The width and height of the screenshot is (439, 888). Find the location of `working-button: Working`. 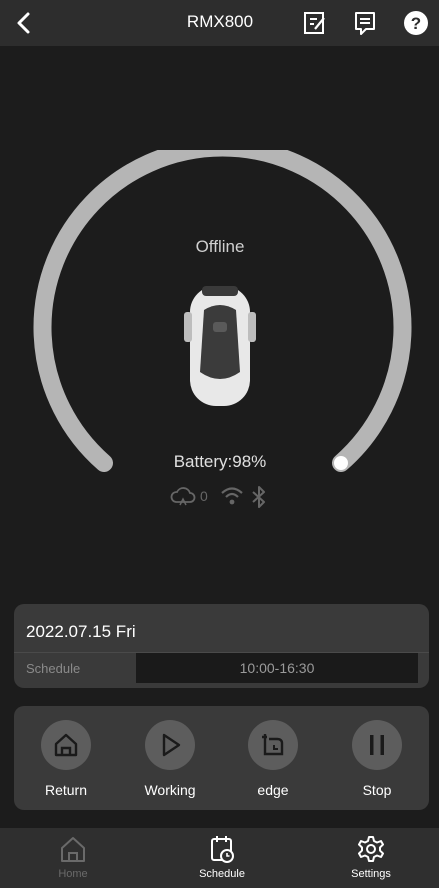

working-button: Working is located at coordinates (170, 759).